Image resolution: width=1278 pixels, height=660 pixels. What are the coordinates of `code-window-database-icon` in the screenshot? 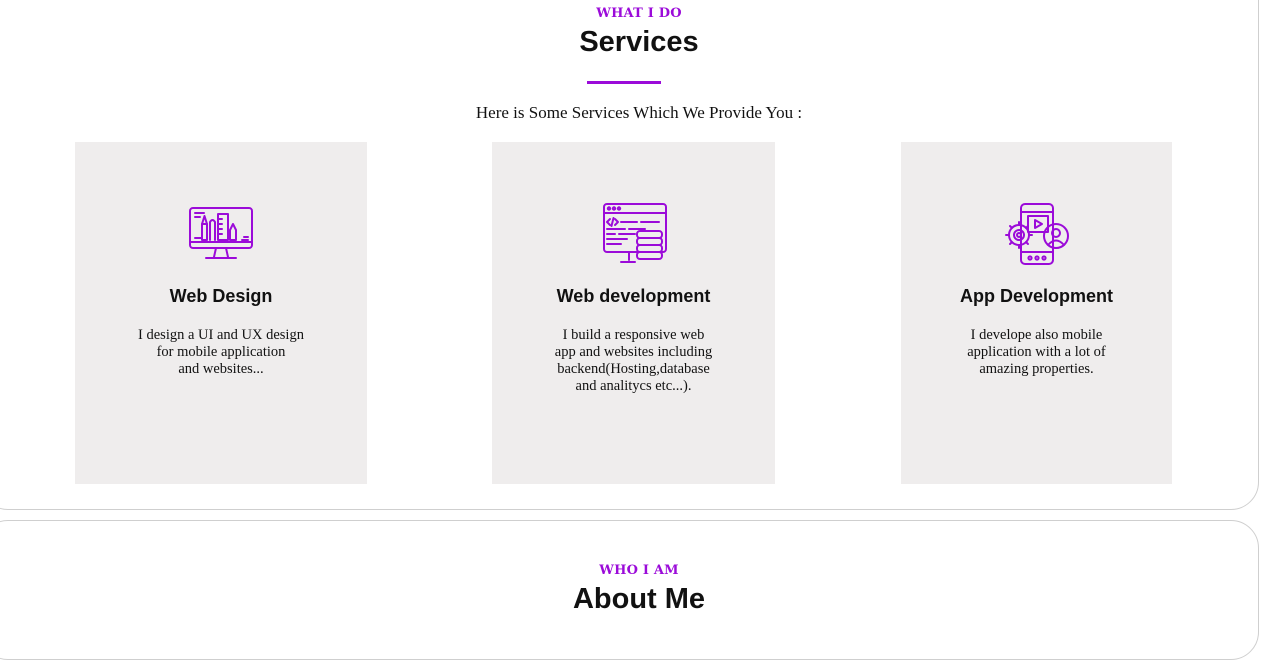 It's located at (634, 233).